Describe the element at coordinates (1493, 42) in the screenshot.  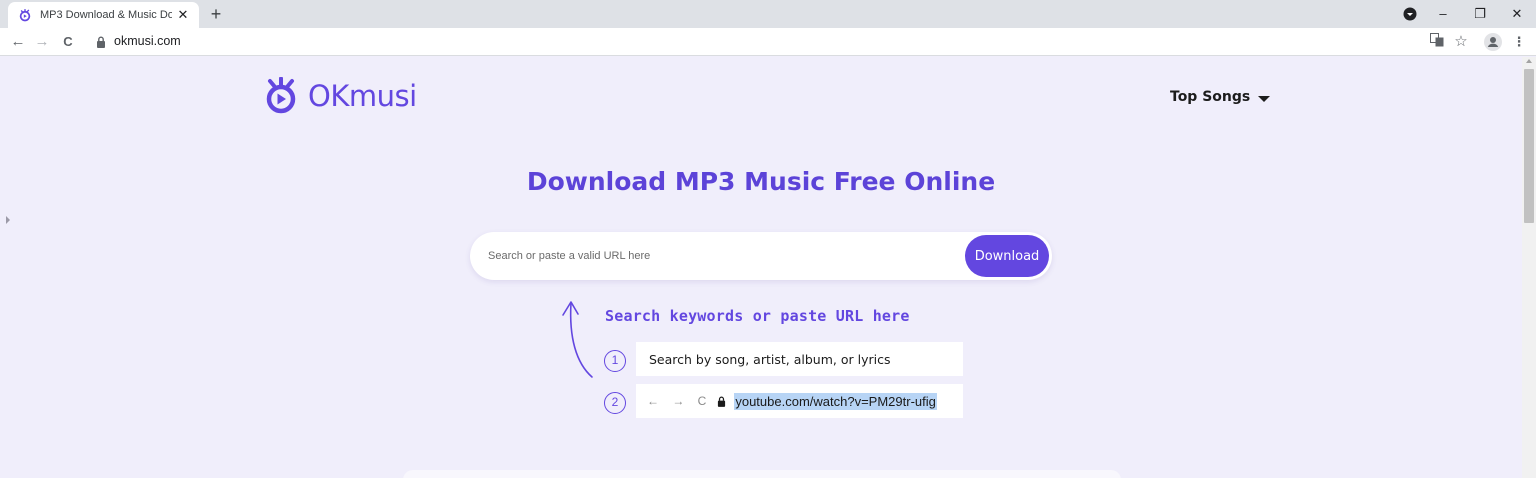
I see `profile-avatar-icon` at that location.